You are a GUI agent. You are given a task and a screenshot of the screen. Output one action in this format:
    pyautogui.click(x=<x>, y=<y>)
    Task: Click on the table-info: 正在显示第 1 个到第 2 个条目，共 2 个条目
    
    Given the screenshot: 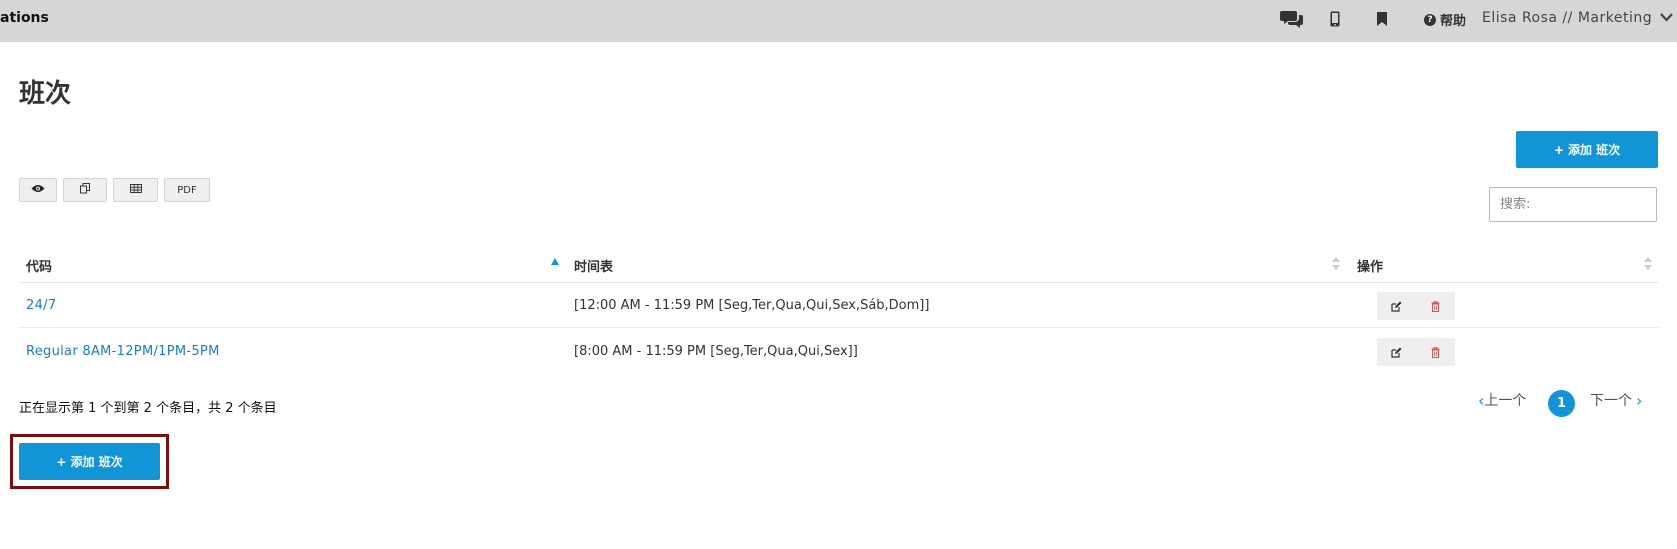 What is the action you would take?
    pyautogui.click(x=148, y=408)
    